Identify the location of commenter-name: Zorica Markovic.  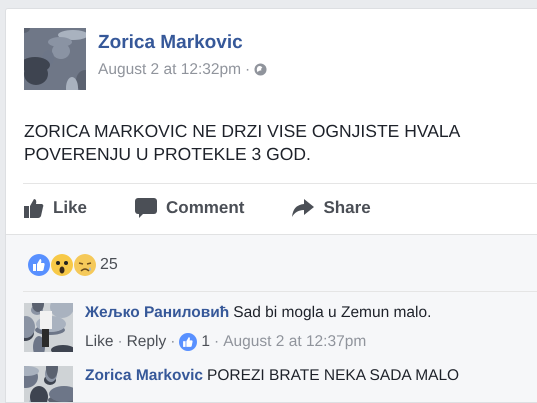
(144, 376).